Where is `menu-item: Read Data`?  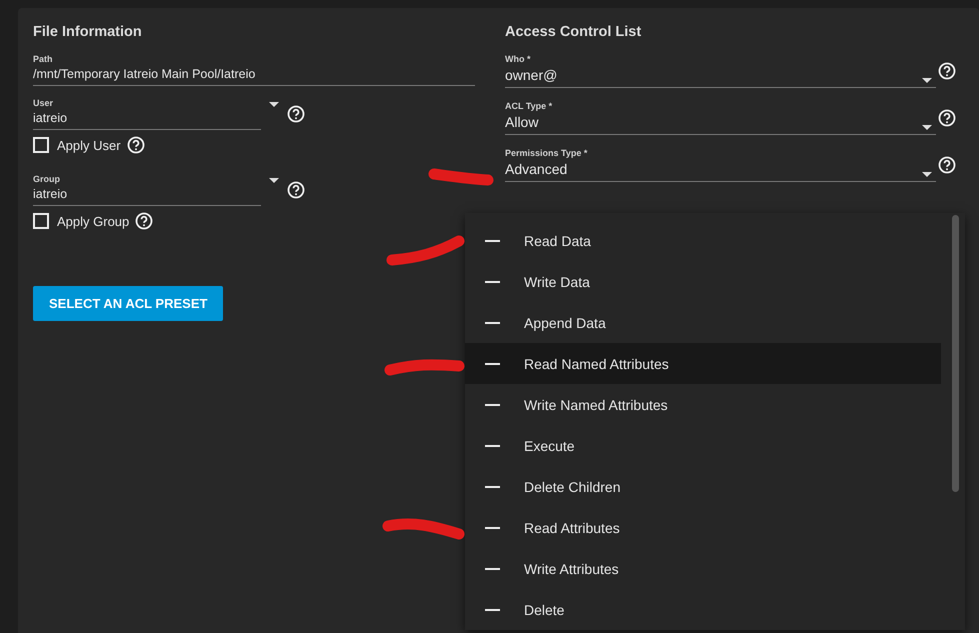
menu-item: Read Data is located at coordinates (703, 240).